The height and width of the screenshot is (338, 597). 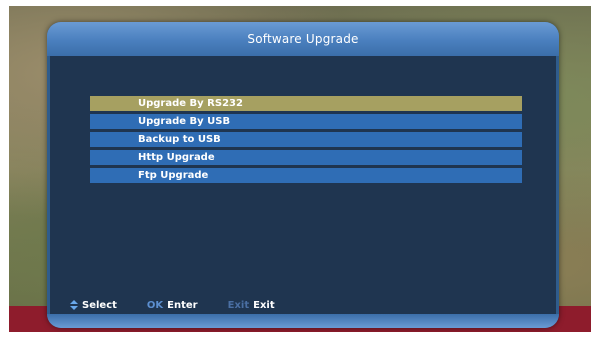 What do you see at coordinates (306, 103) in the screenshot?
I see `menu-item-upgrade-rs232: Upgrade By RS232` at bounding box center [306, 103].